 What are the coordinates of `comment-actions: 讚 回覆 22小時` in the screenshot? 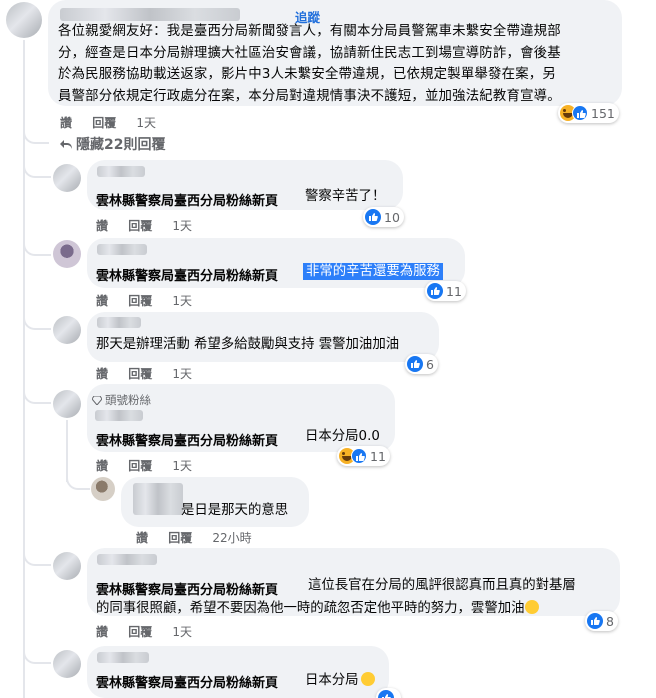 It's located at (202, 537).